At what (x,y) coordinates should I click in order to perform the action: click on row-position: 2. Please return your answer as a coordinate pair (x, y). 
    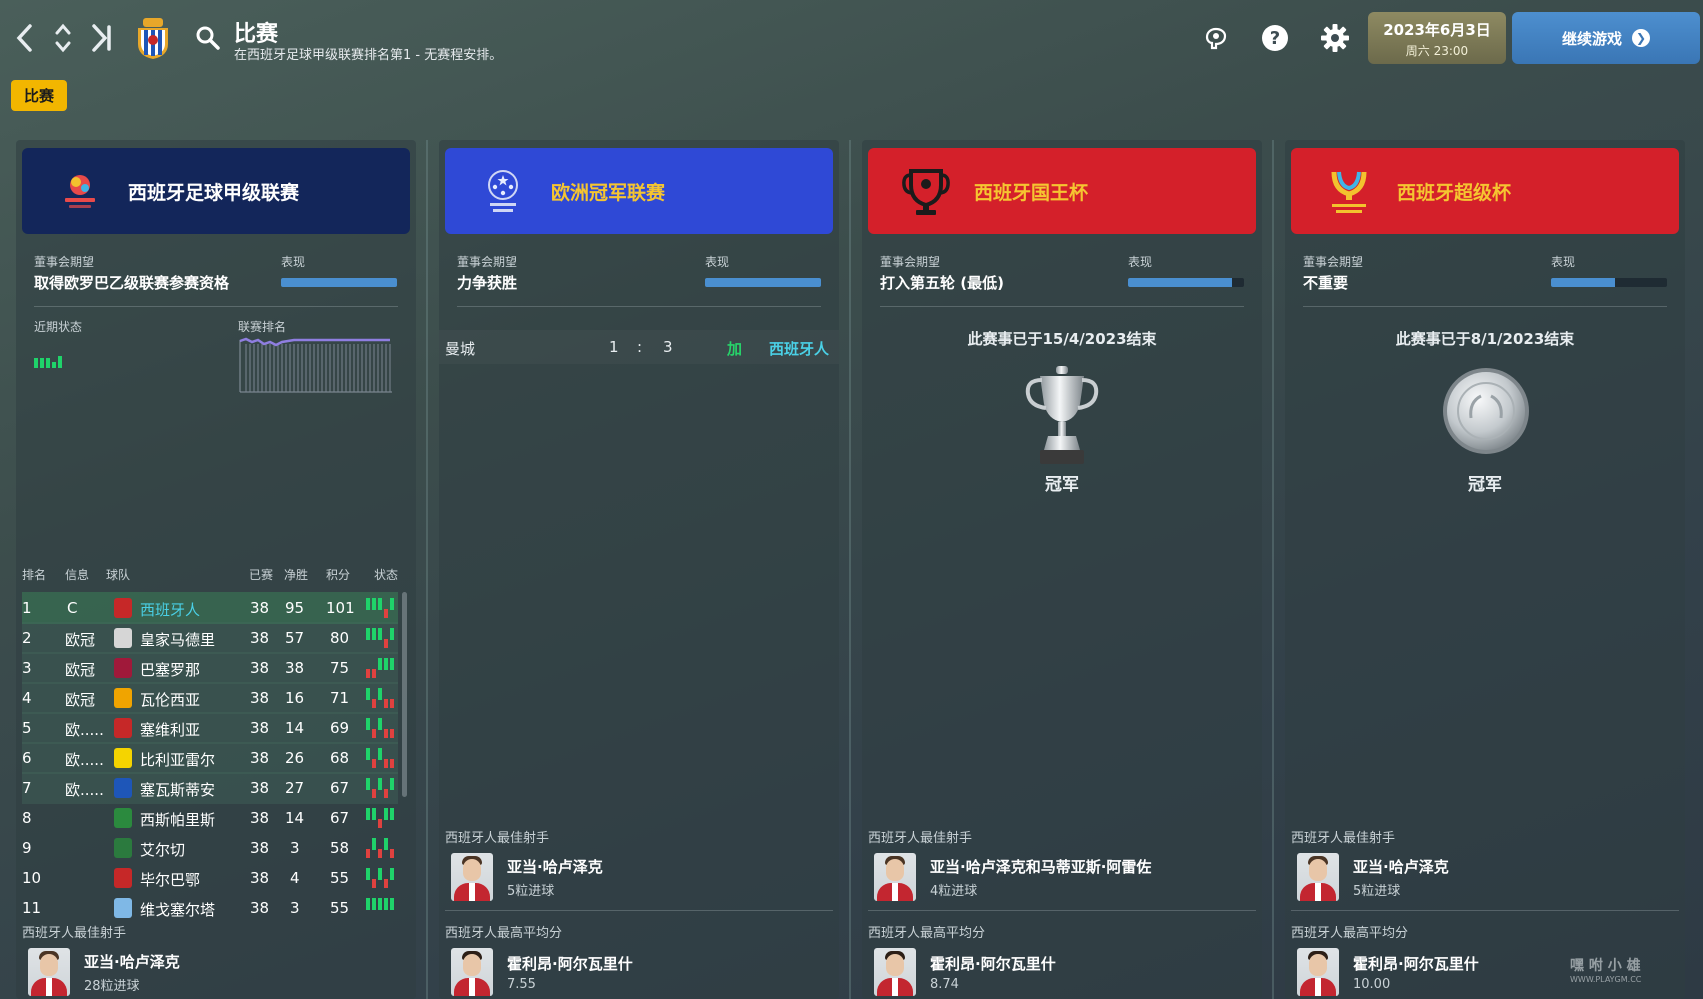
    Looking at the image, I should click on (27, 638).